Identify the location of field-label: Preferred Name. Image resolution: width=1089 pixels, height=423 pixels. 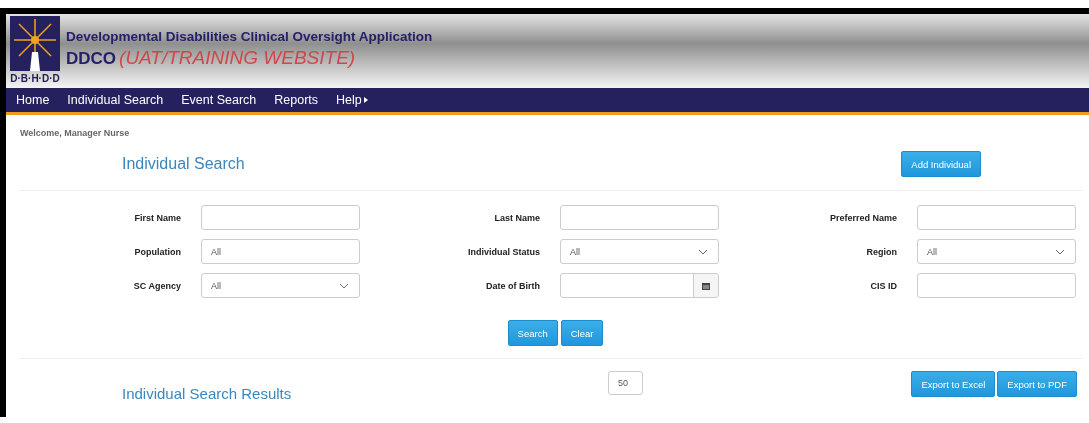
(862, 217).